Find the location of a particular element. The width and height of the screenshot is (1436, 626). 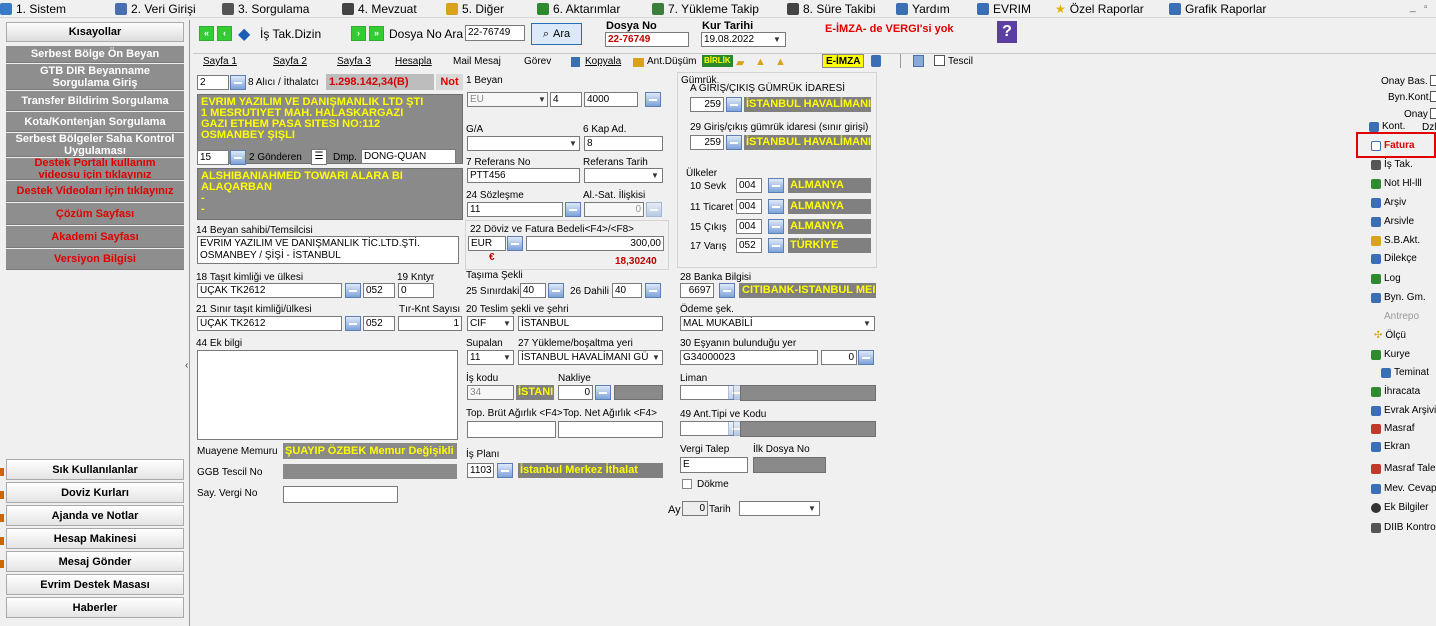

nakliye-picker-button is located at coordinates (603, 392).